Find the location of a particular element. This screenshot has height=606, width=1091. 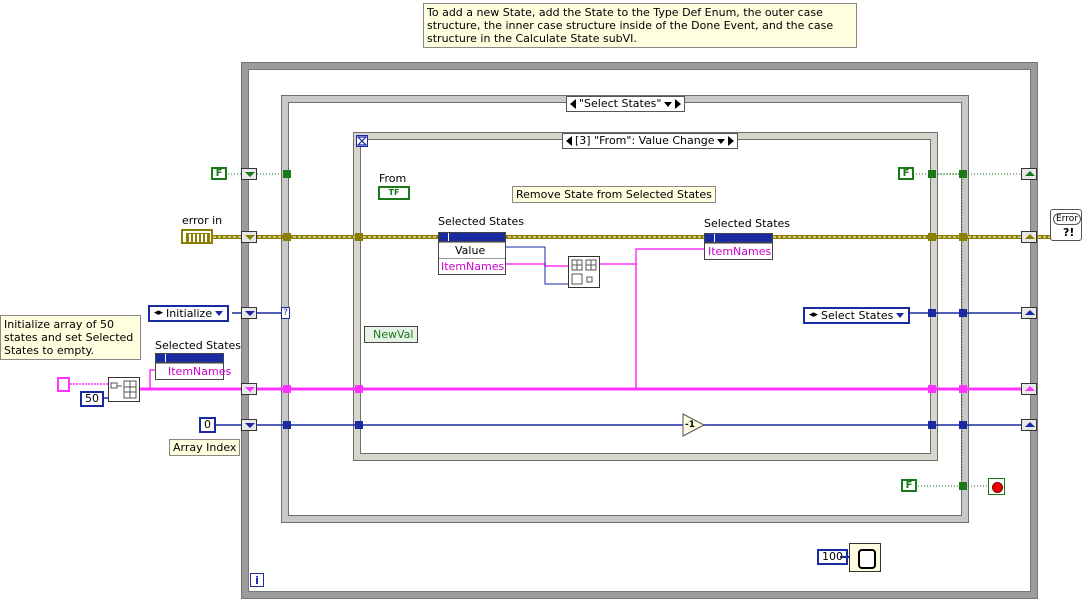

decrement-case-icon is located at coordinates (573, 104).